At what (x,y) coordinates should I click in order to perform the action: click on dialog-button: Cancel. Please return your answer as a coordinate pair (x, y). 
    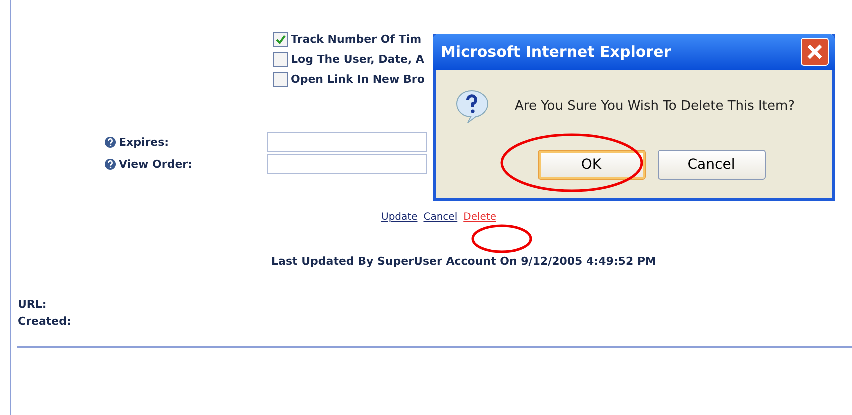
    Looking at the image, I should click on (712, 165).